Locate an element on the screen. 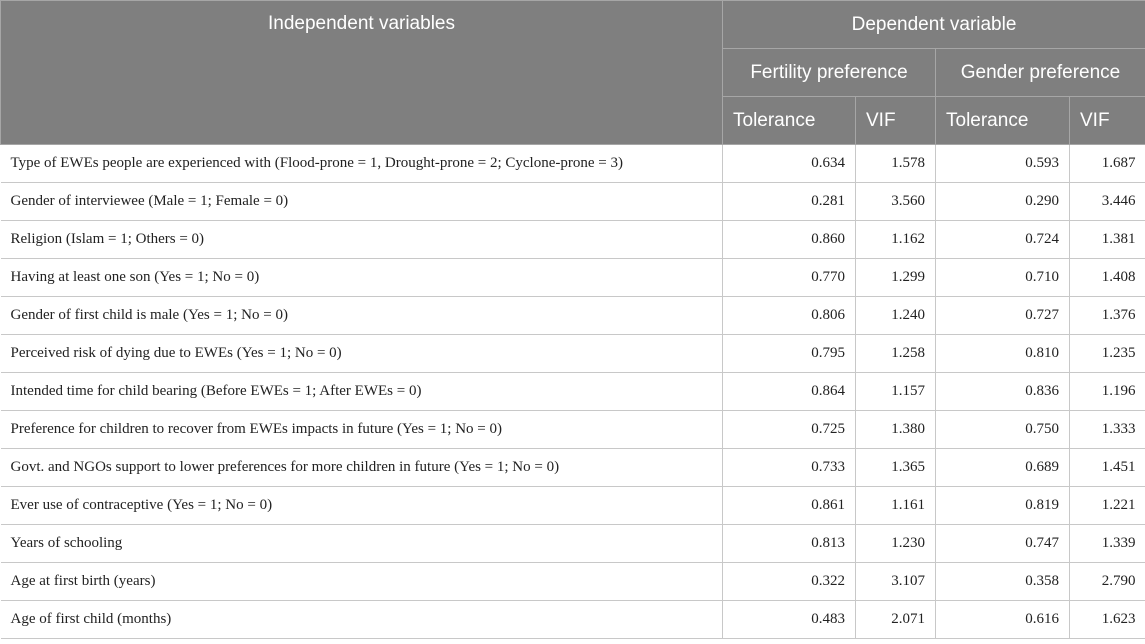  gender-vif-value: 1.381 is located at coordinates (1107, 239).